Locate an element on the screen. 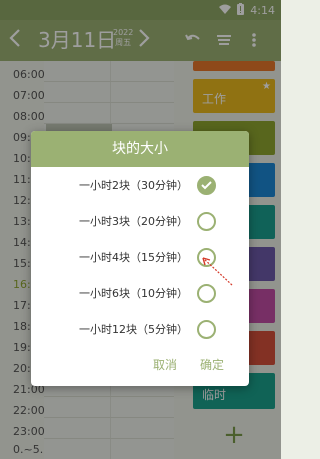 This screenshot has width=320, height=459. radio-checked is located at coordinates (206, 185).